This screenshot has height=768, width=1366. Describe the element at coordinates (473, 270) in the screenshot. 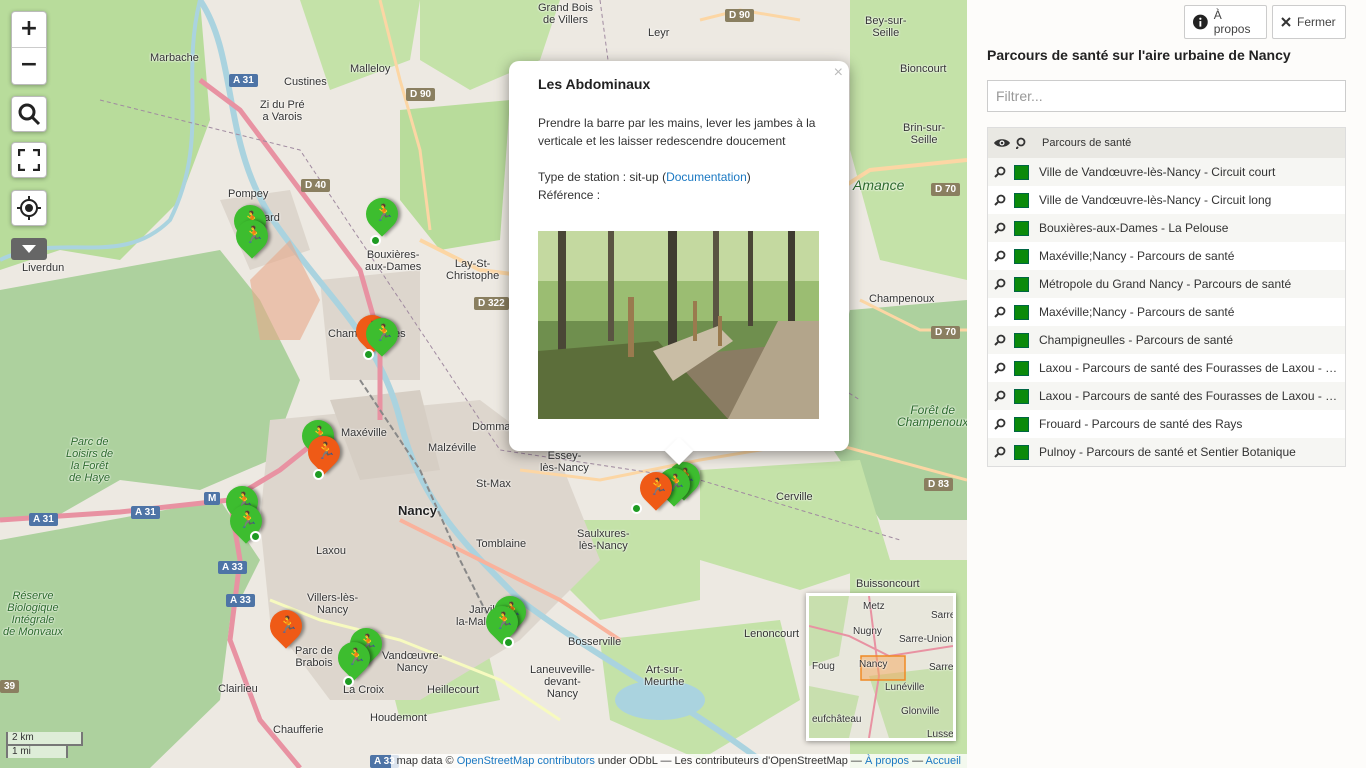

I see `place-lay: Lay-St- Christophe` at that location.